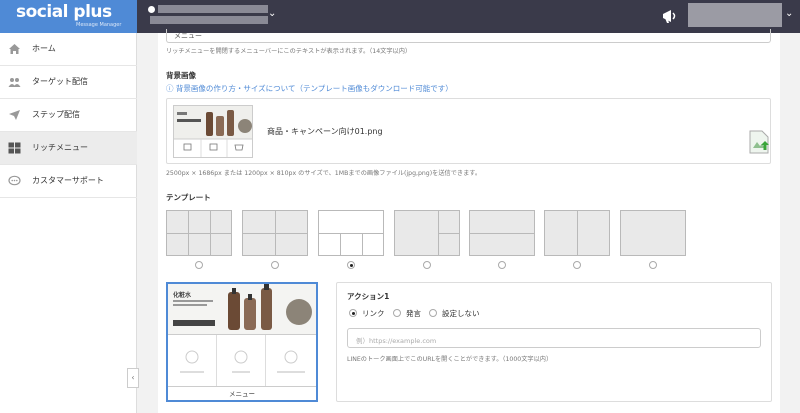 The image size is (800, 413). What do you see at coordinates (60, 81) in the screenshot?
I see `sidebar-item-label: ターゲット配信` at bounding box center [60, 81].